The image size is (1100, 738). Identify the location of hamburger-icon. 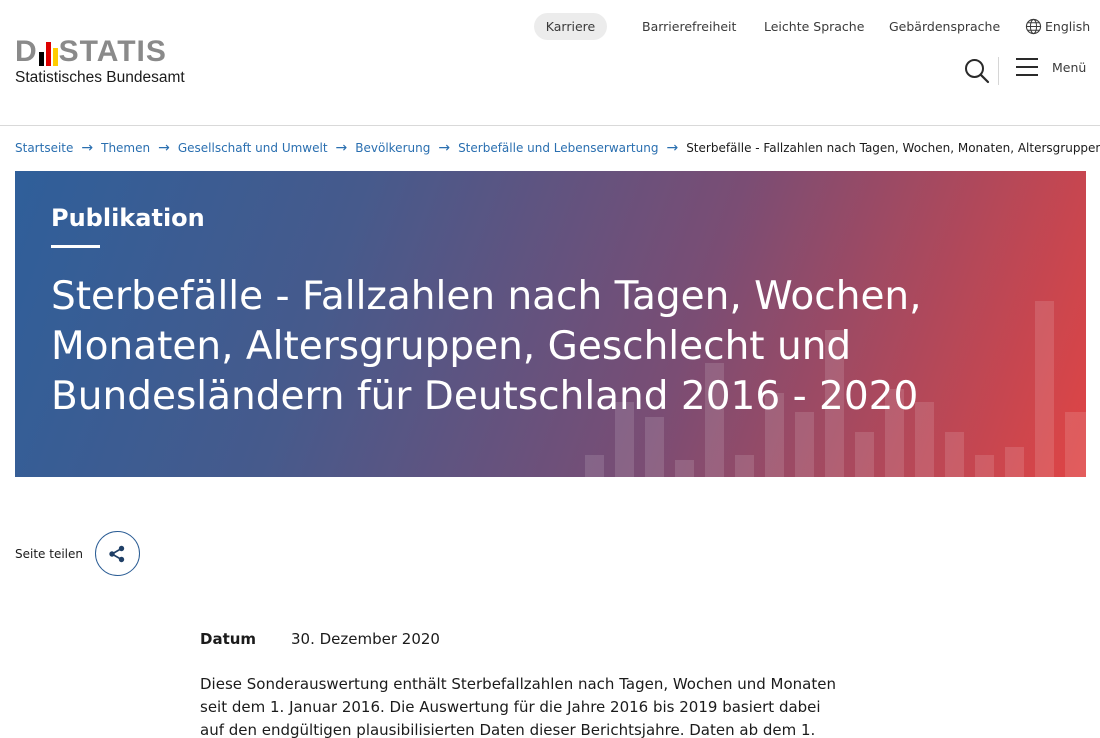
(1027, 67).